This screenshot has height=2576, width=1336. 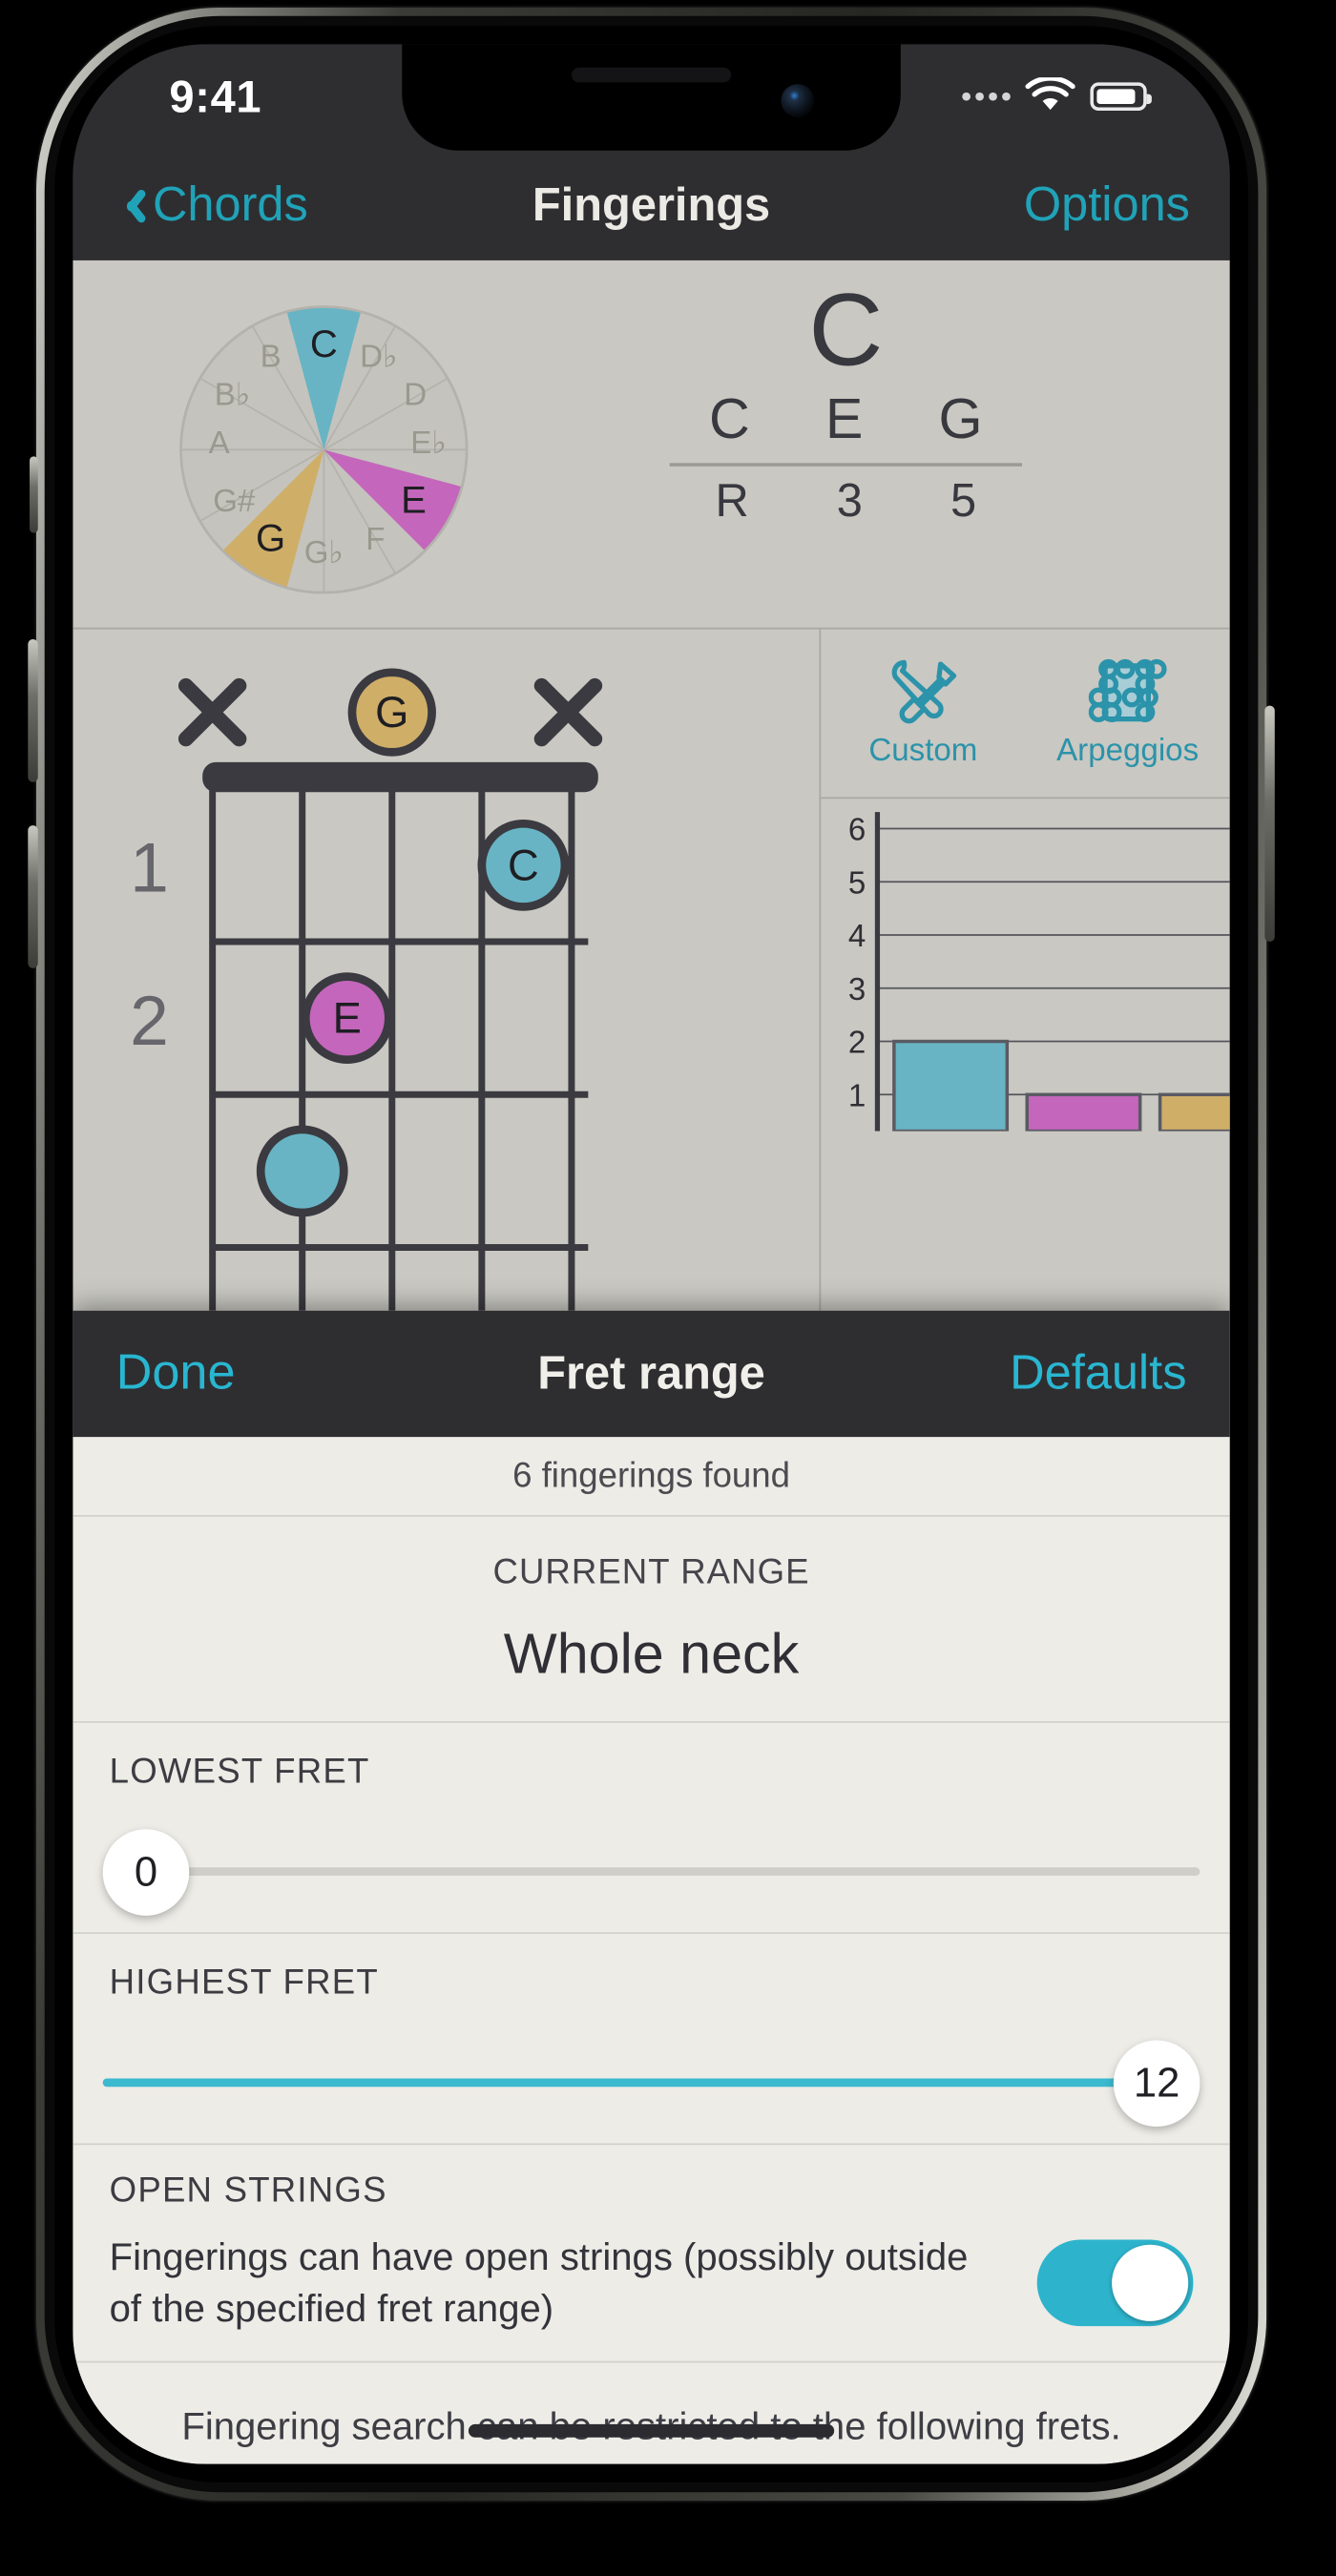 I want to click on chord-degree-2: 3, so click(x=849, y=499).